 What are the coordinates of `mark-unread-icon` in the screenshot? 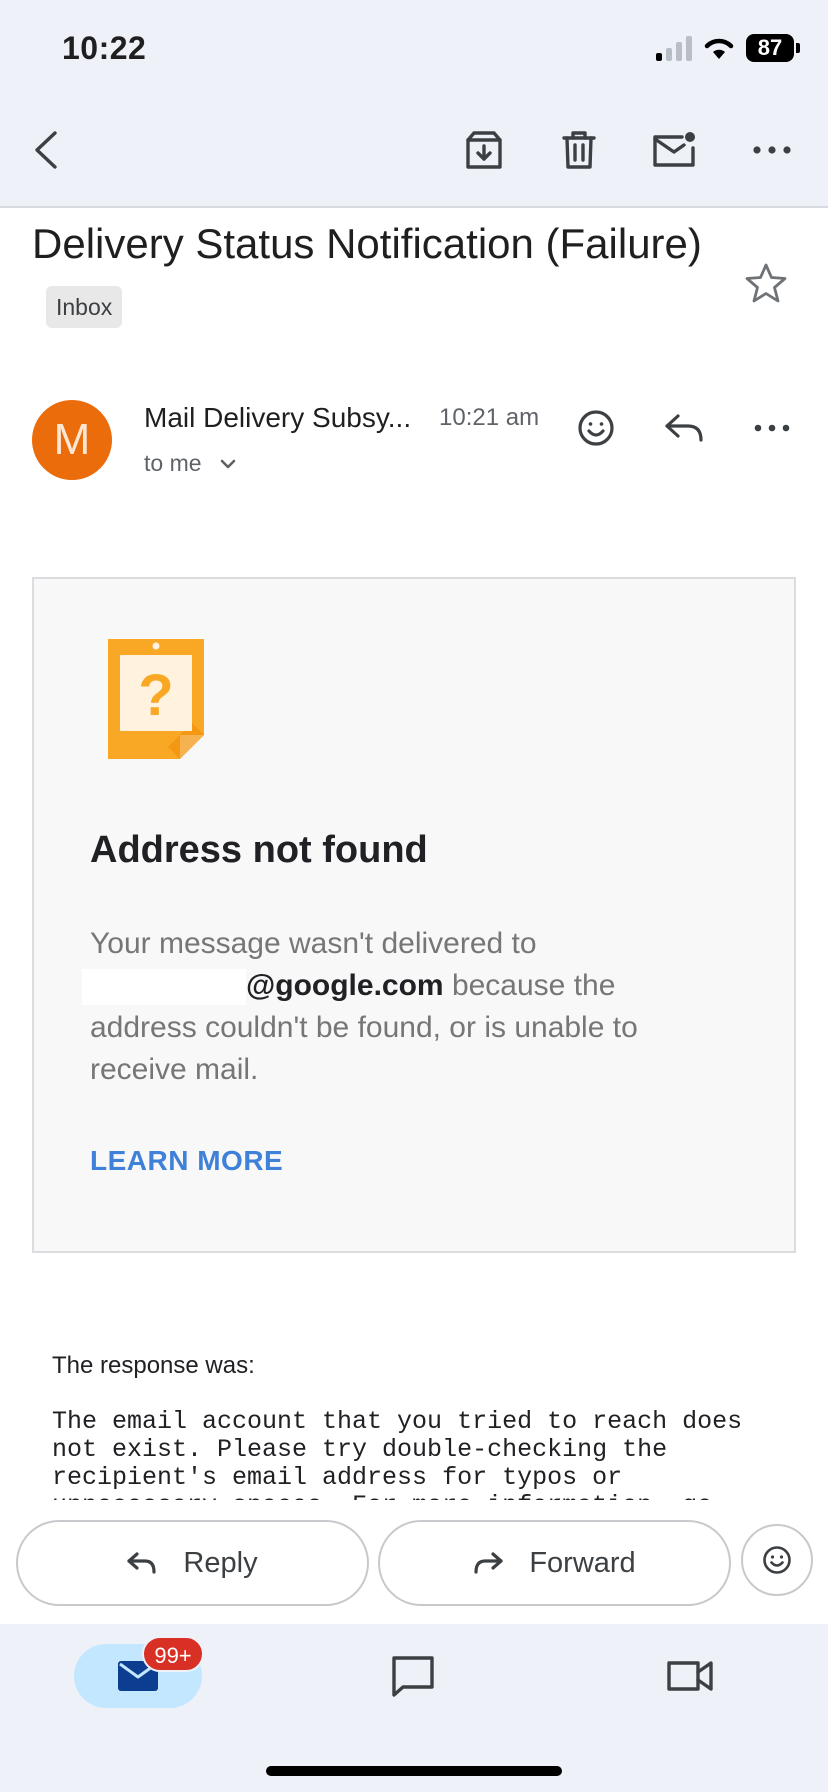 It's located at (674, 149).